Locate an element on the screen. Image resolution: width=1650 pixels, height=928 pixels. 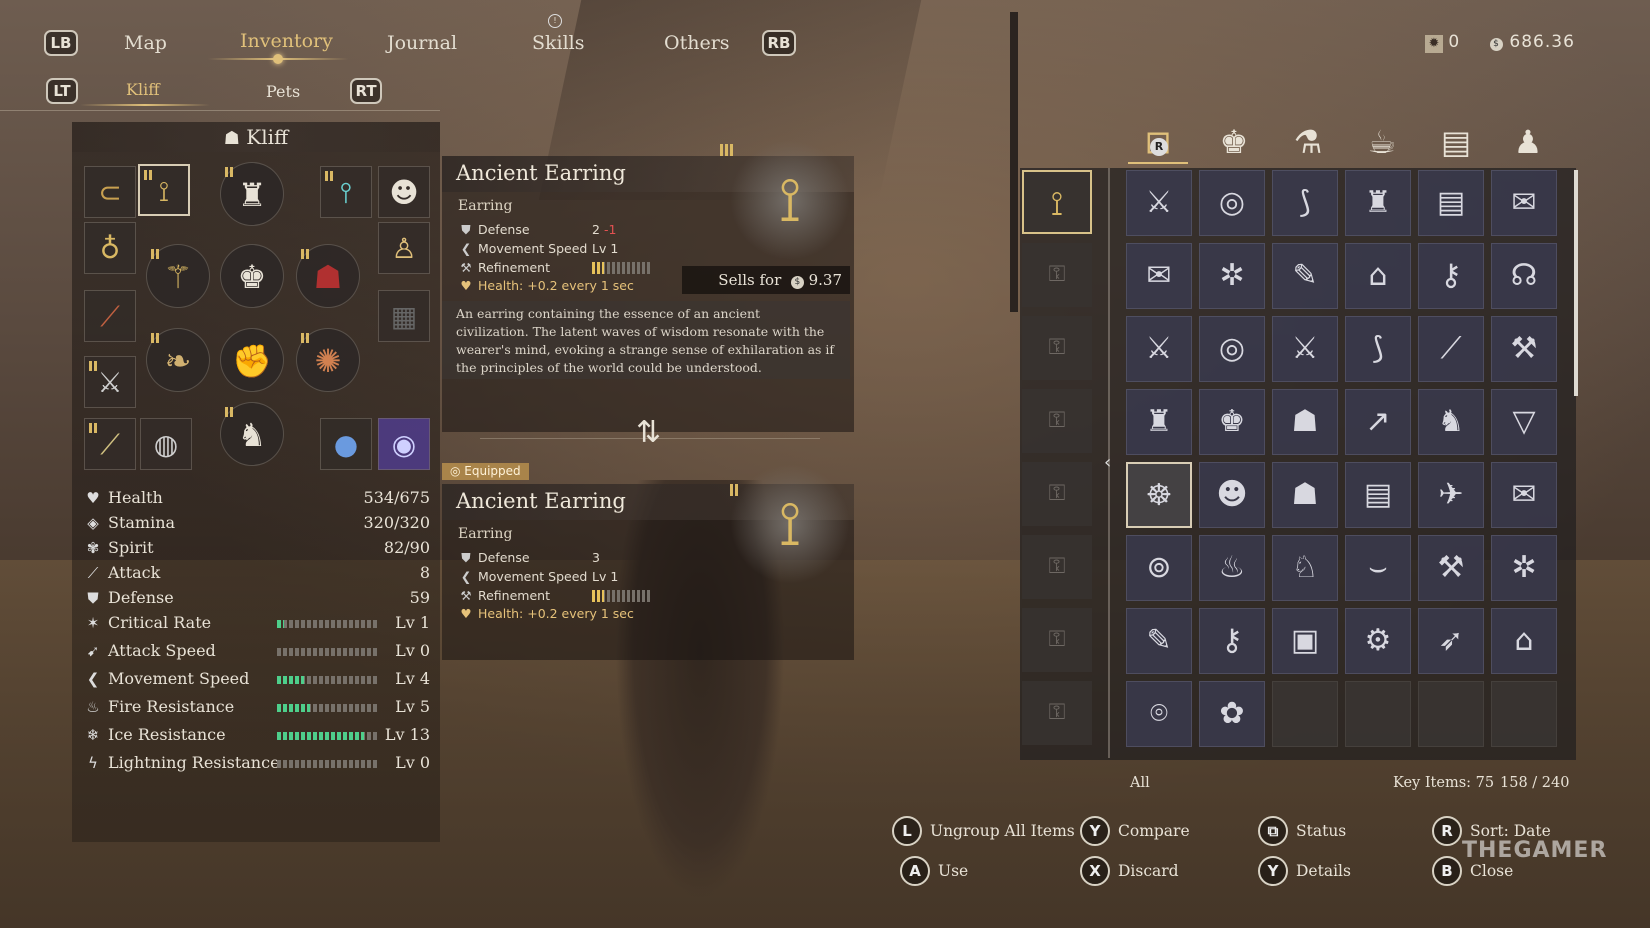
slot-boots: ♞ is located at coordinates (252, 434).